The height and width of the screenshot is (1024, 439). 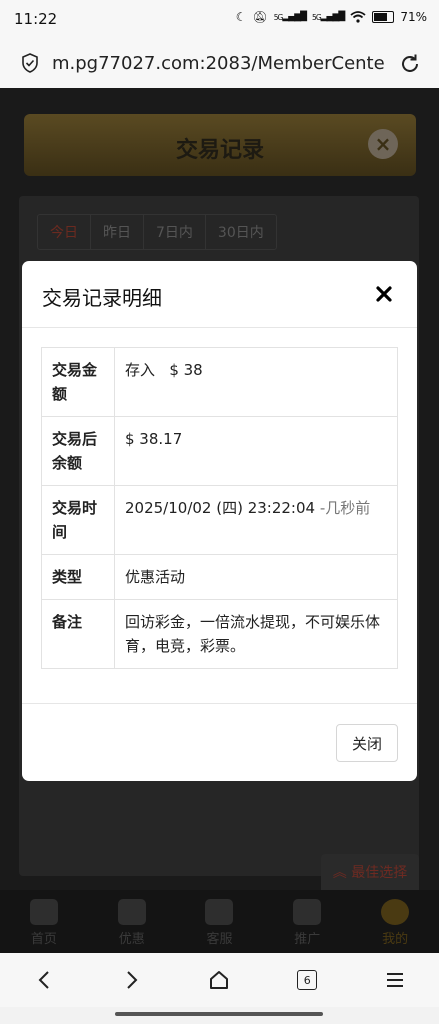 I want to click on reload-icon, so click(x=410, y=64).